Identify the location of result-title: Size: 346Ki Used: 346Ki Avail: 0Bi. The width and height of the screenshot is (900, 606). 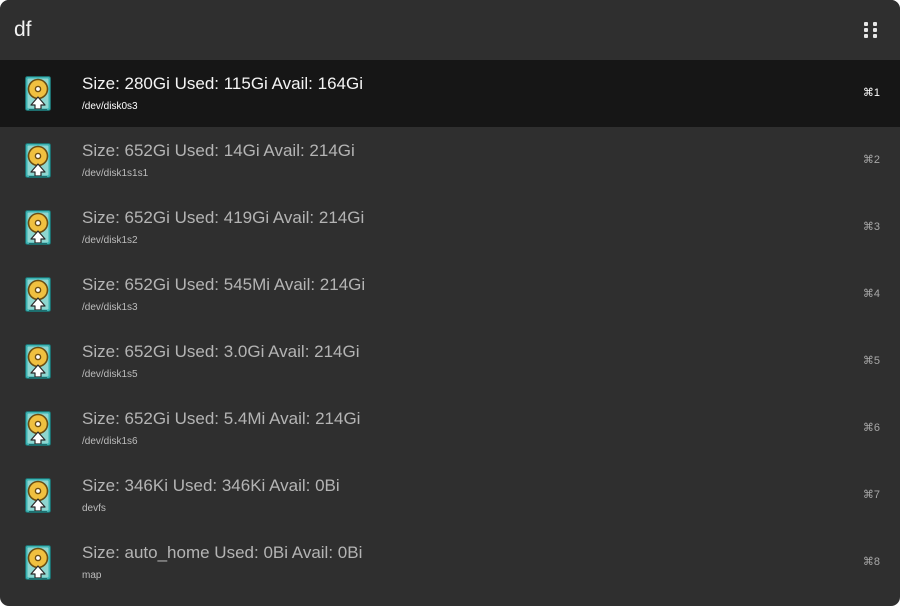
(211, 485).